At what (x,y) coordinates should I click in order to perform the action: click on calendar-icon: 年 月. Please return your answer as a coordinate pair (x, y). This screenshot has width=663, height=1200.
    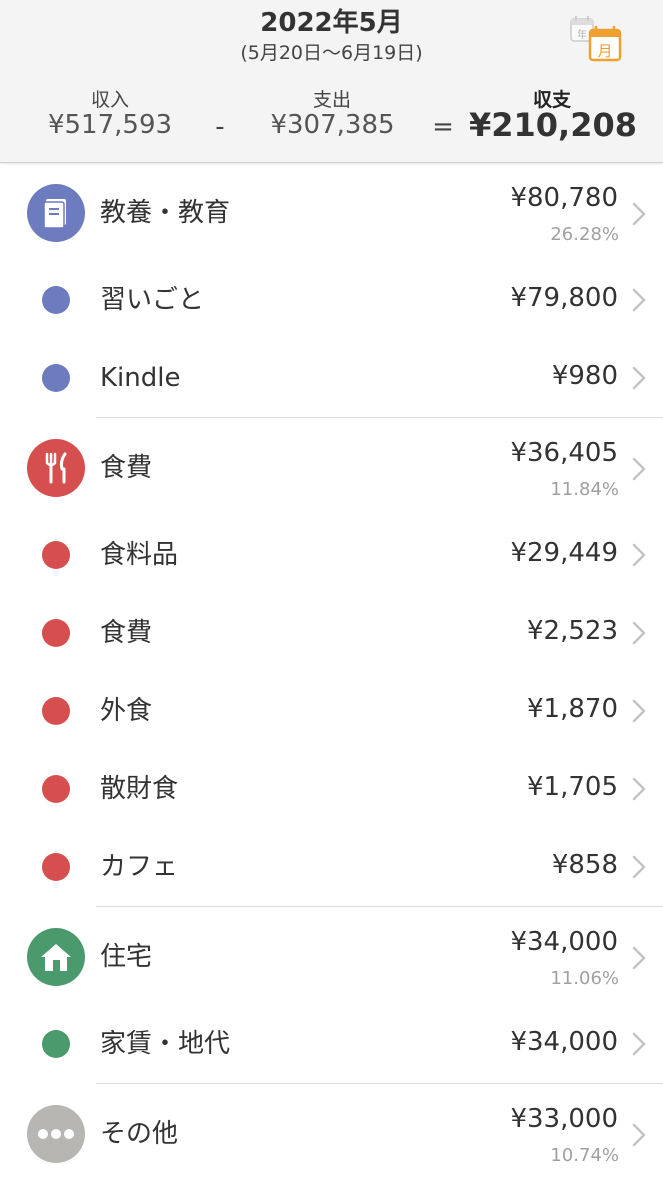
    Looking at the image, I should click on (596, 39).